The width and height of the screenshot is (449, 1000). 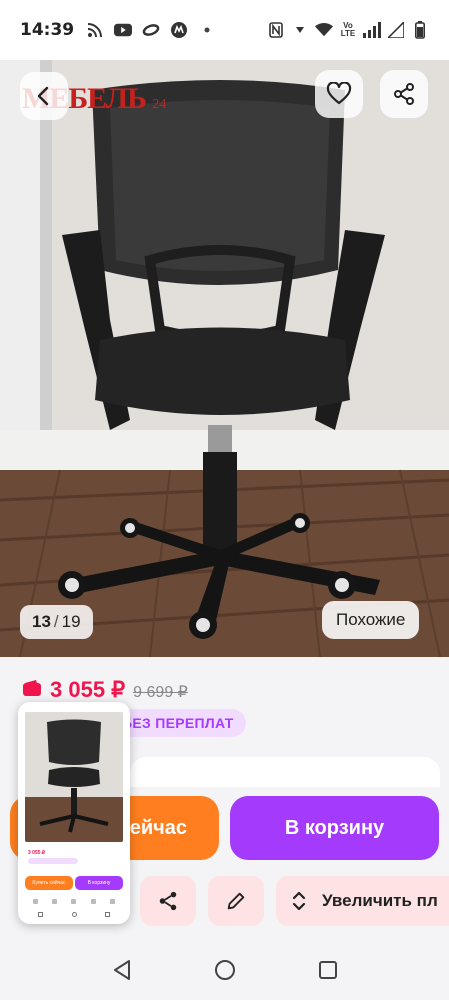 I want to click on circle-home-icon, so click(x=224, y=970).